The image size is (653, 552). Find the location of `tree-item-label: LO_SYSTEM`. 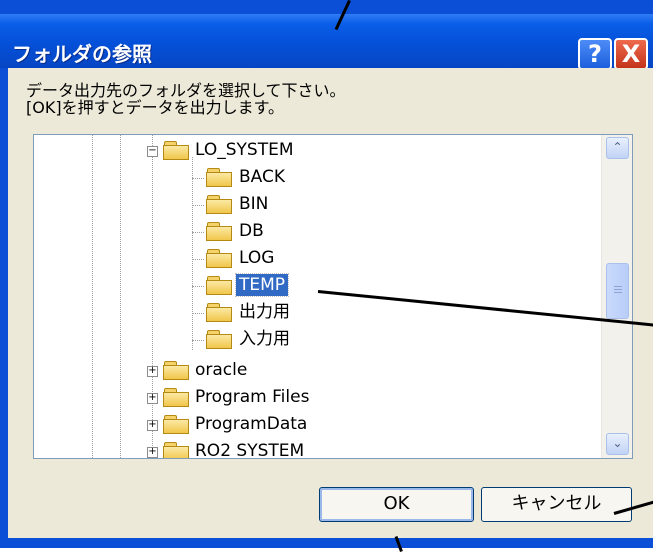

tree-item-label: LO_SYSTEM is located at coordinates (244, 150).